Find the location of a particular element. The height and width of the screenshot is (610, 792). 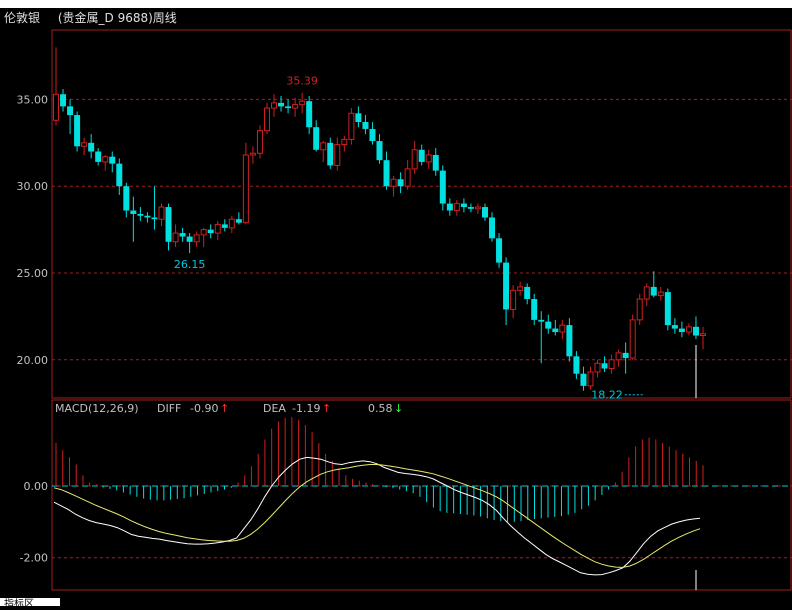

low-annotation: 26.15 is located at coordinates (190, 264).